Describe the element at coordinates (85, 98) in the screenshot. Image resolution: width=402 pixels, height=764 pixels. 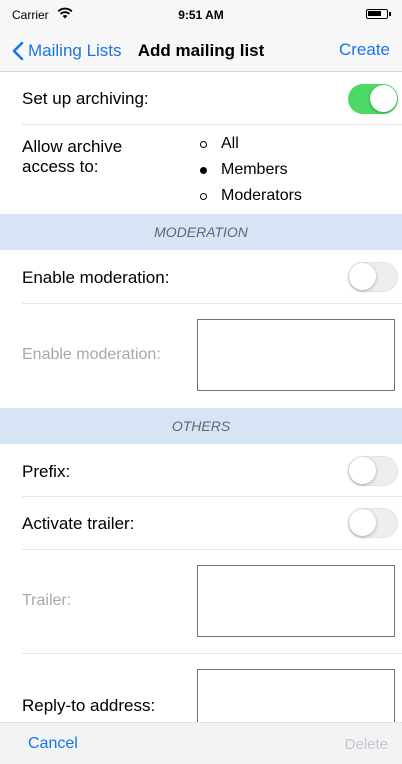
I see `archiving-label: Set up archiving:` at that location.